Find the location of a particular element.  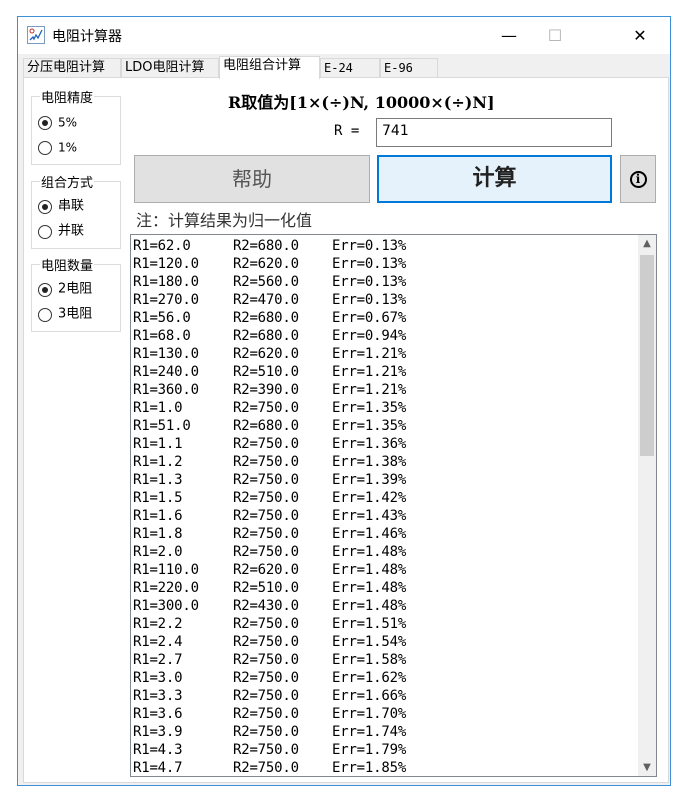

result-row: R1=180.0 R2=560.0 Err=0.13% is located at coordinates (384, 282).